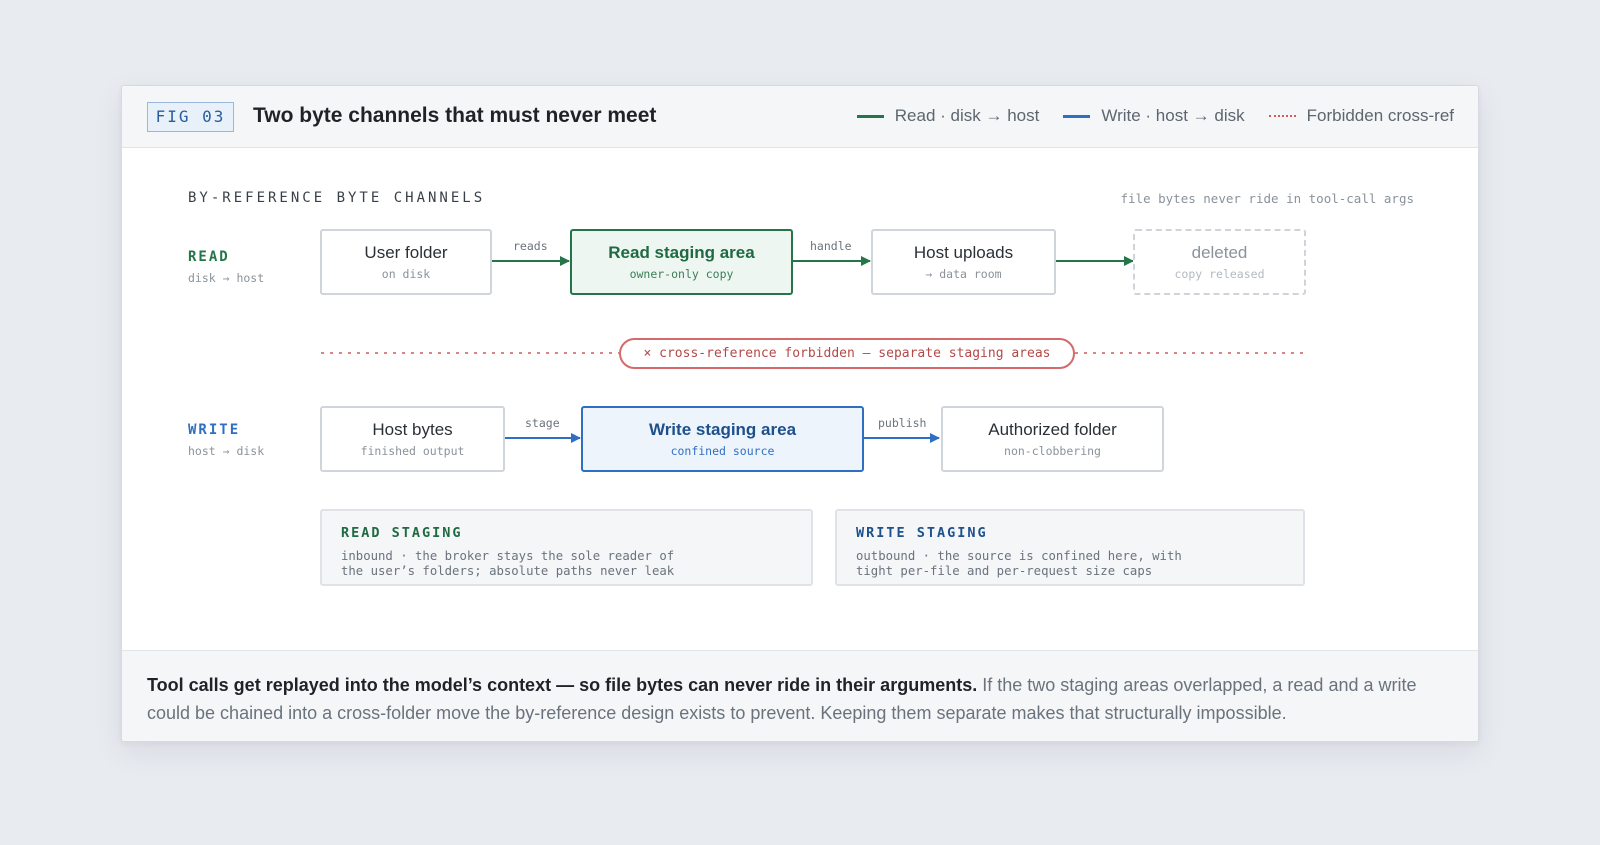 The height and width of the screenshot is (845, 1600). What do you see at coordinates (406, 252) in the screenshot?
I see `node-user-folder-title: User folder` at bounding box center [406, 252].